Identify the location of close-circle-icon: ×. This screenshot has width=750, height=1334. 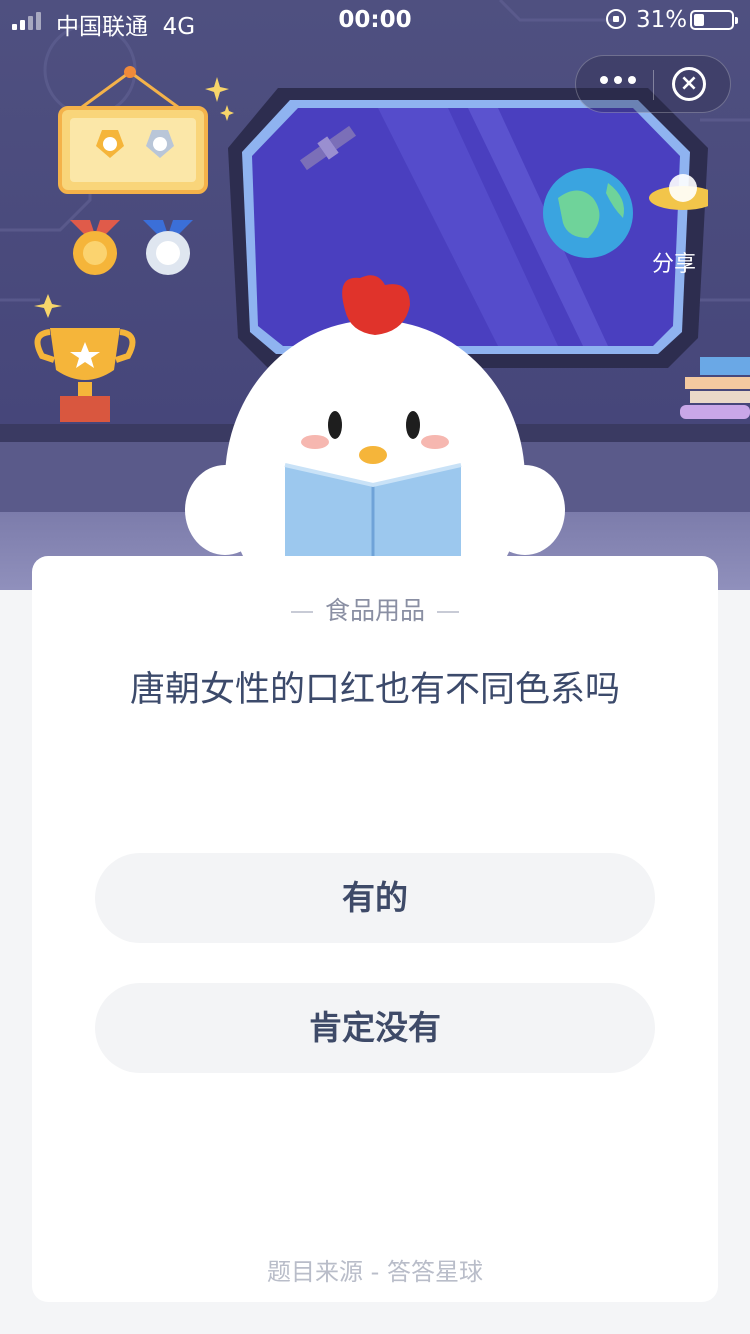
(689, 84).